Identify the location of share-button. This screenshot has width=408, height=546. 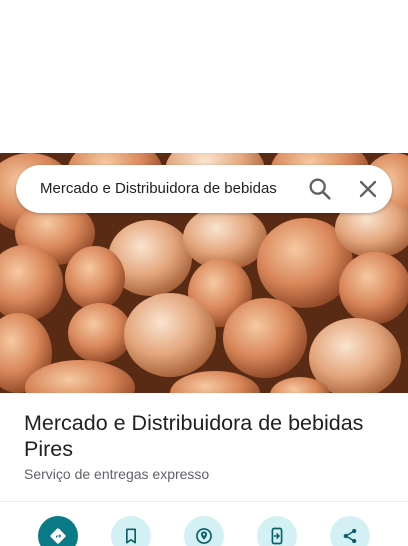
(350, 531).